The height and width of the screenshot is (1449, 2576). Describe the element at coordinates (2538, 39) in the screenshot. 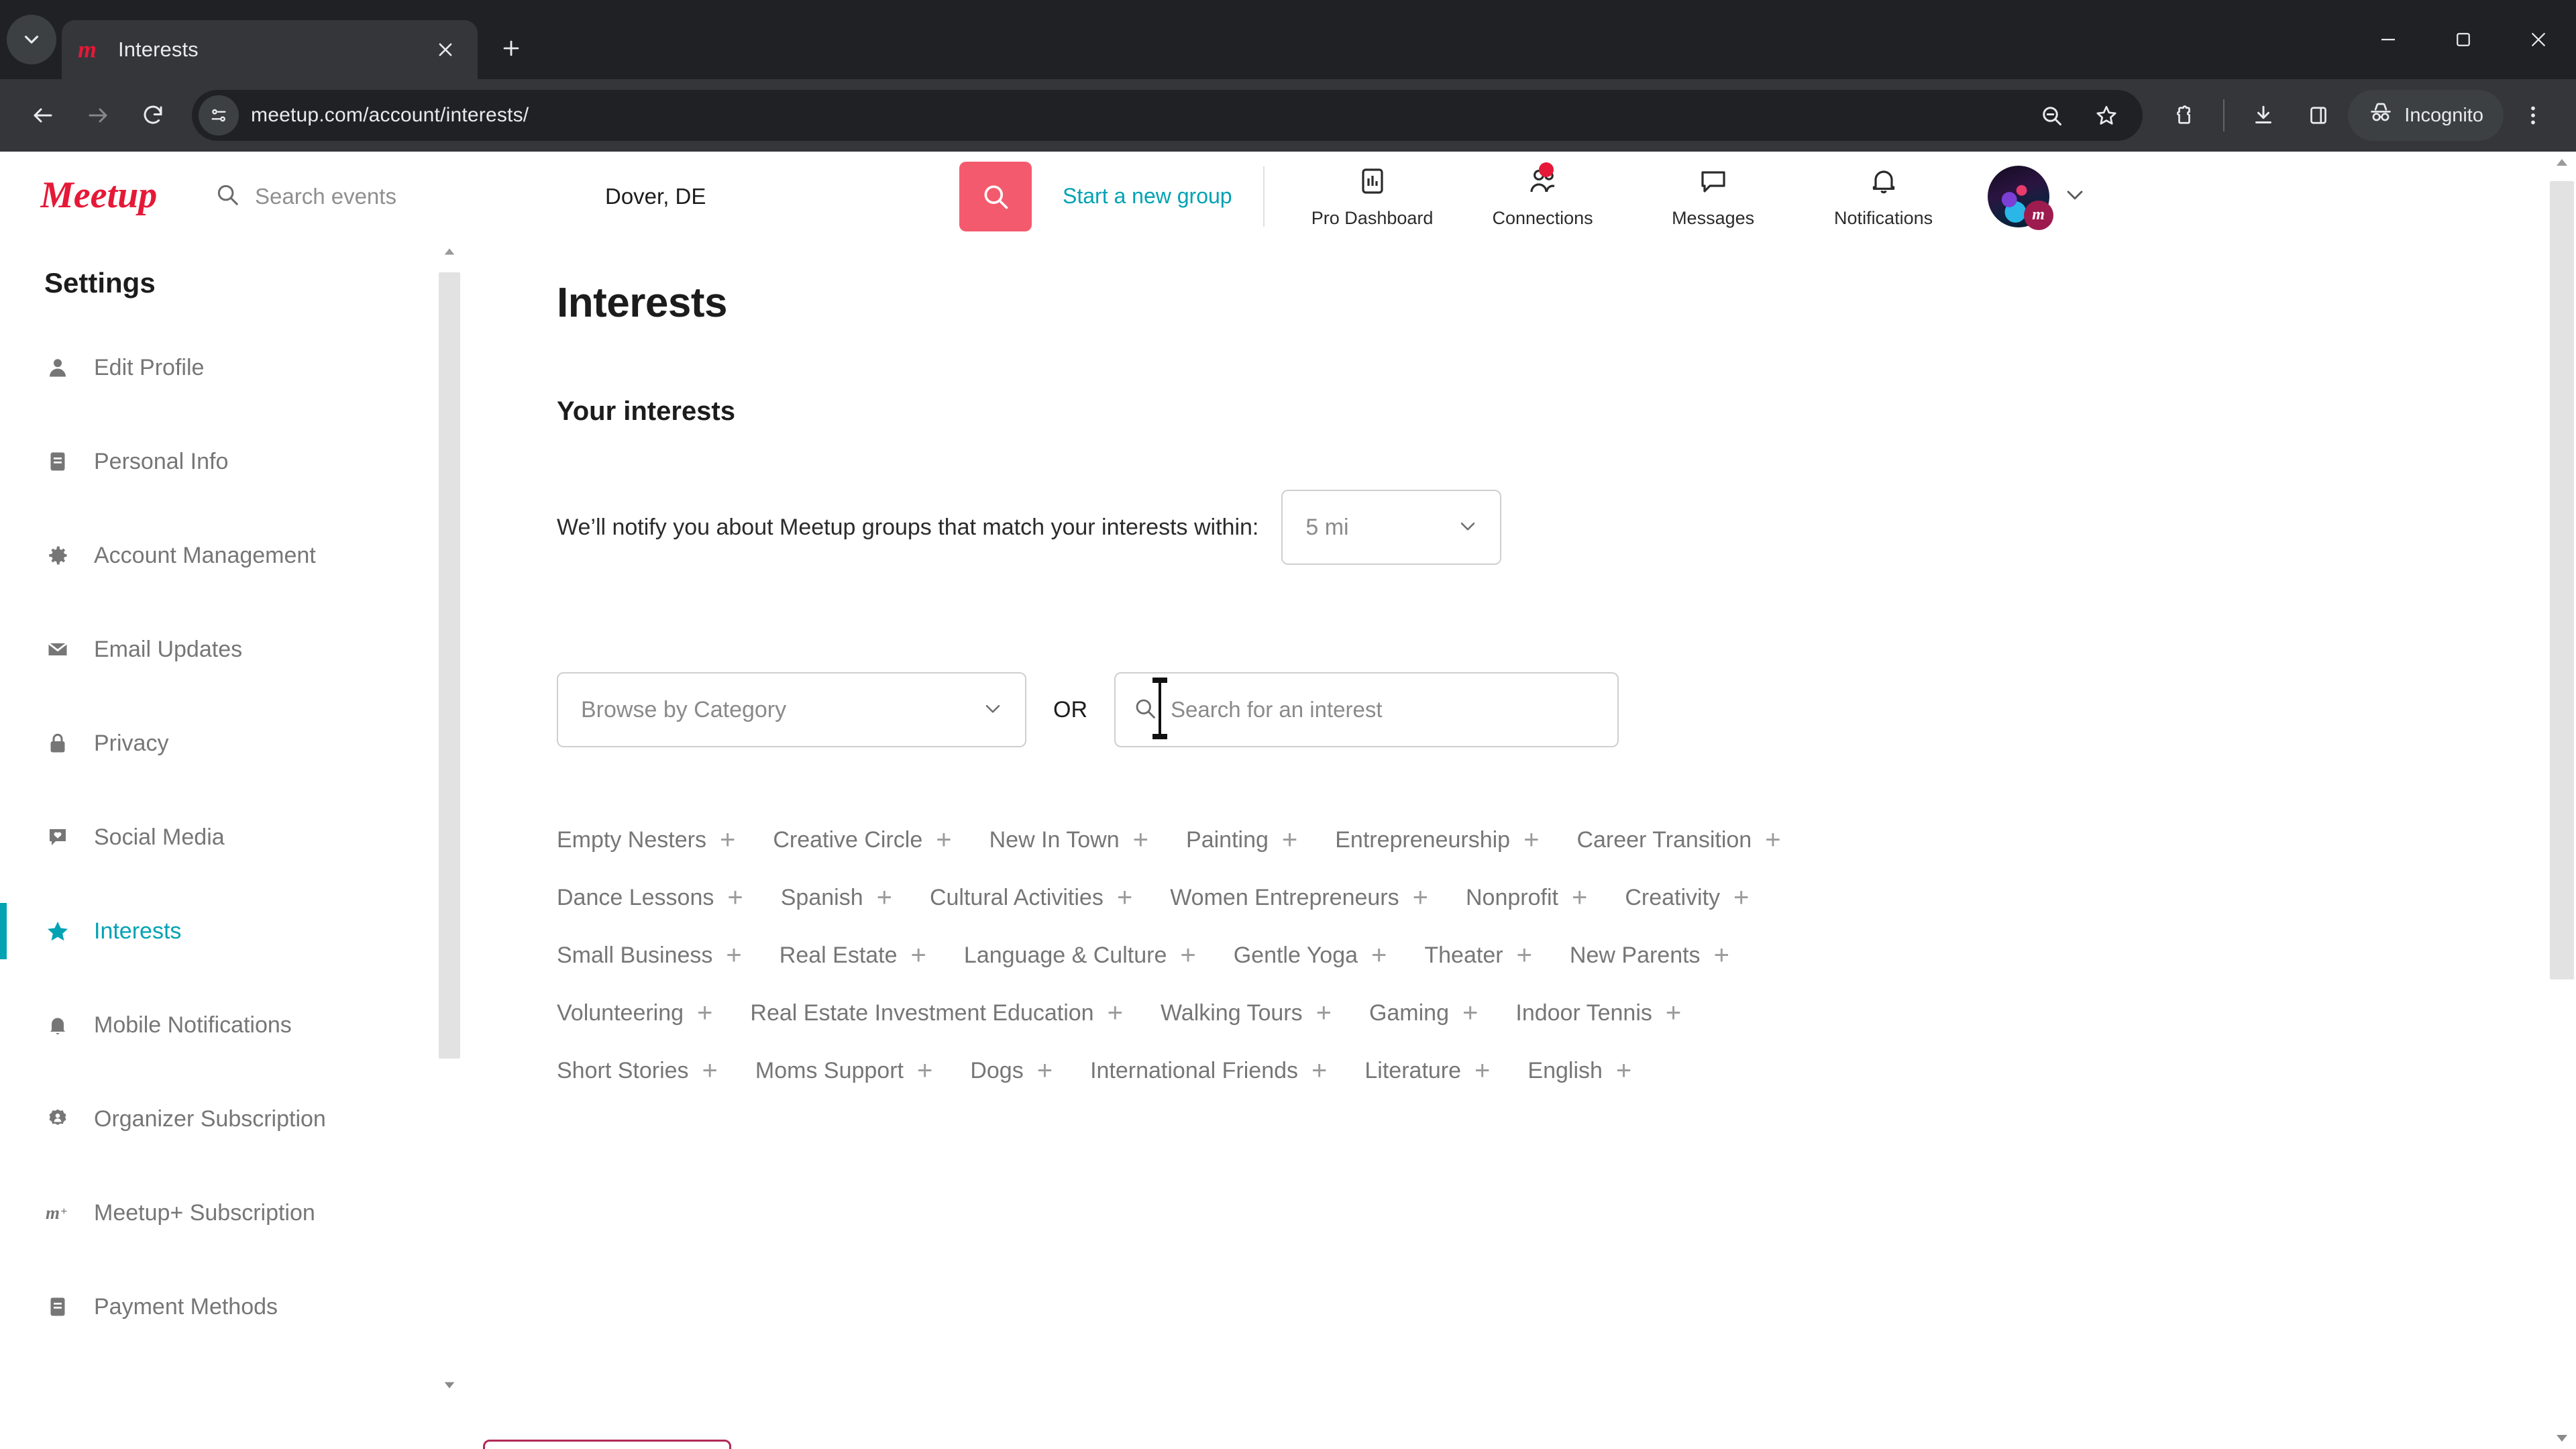

I see `close-window-icon` at that location.